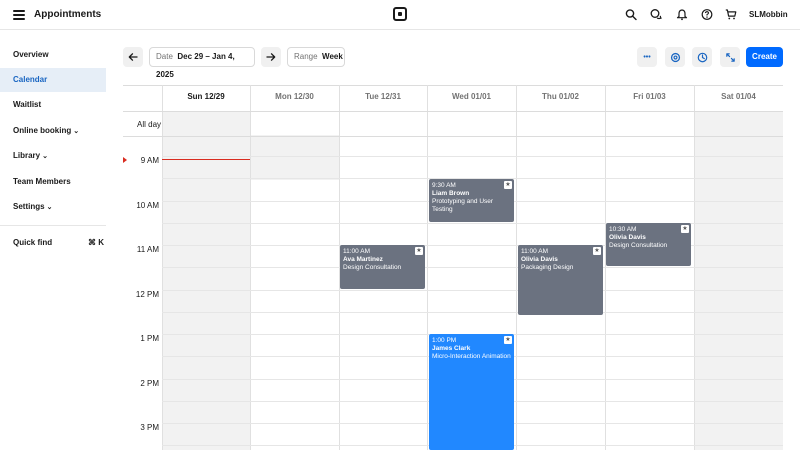 Image resolution: width=800 pixels, height=450 pixels. I want to click on current-time-marker, so click(125, 160).